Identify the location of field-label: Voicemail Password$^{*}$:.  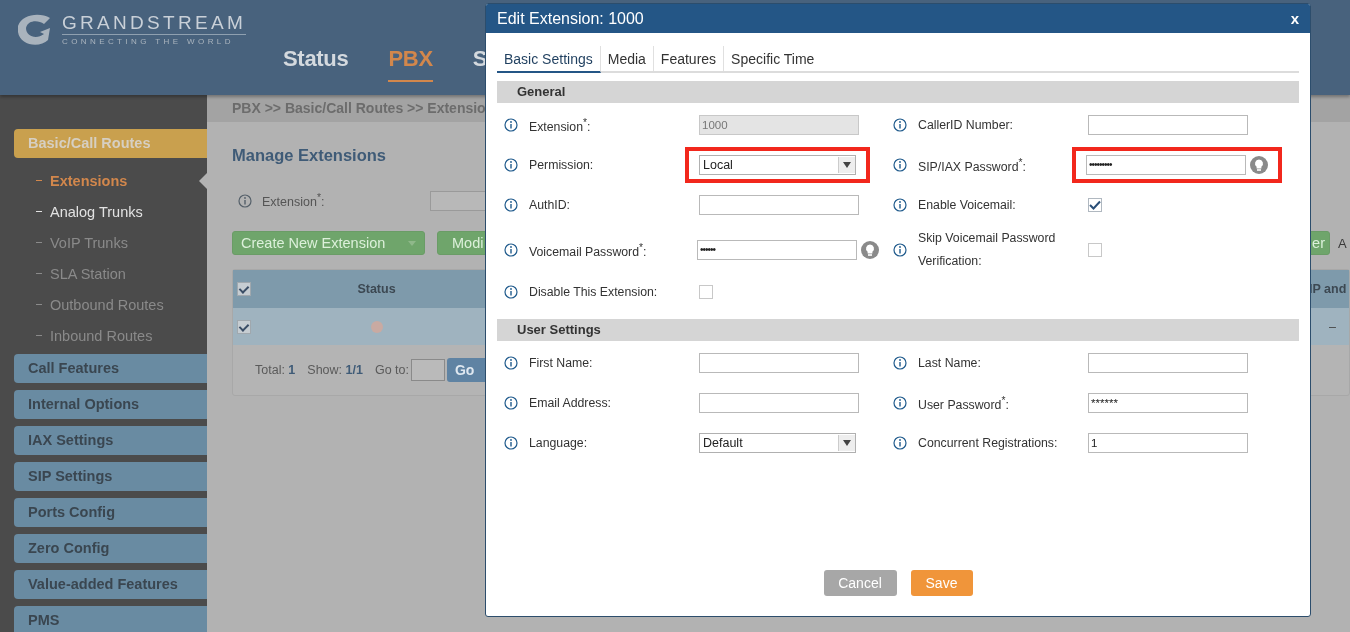
(588, 251).